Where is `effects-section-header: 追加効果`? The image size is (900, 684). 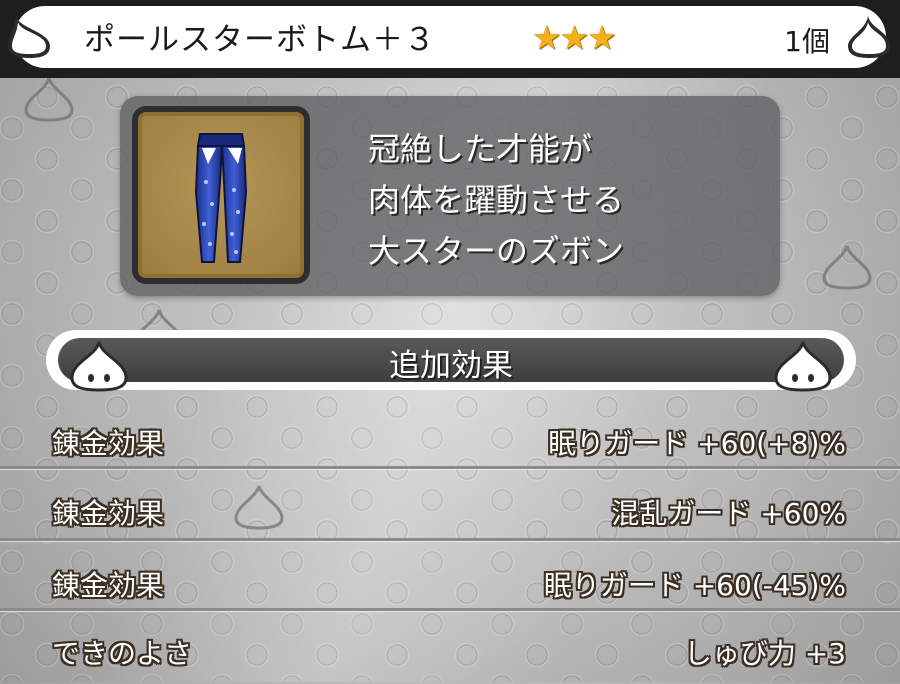 effects-section-header: 追加効果 is located at coordinates (451, 361).